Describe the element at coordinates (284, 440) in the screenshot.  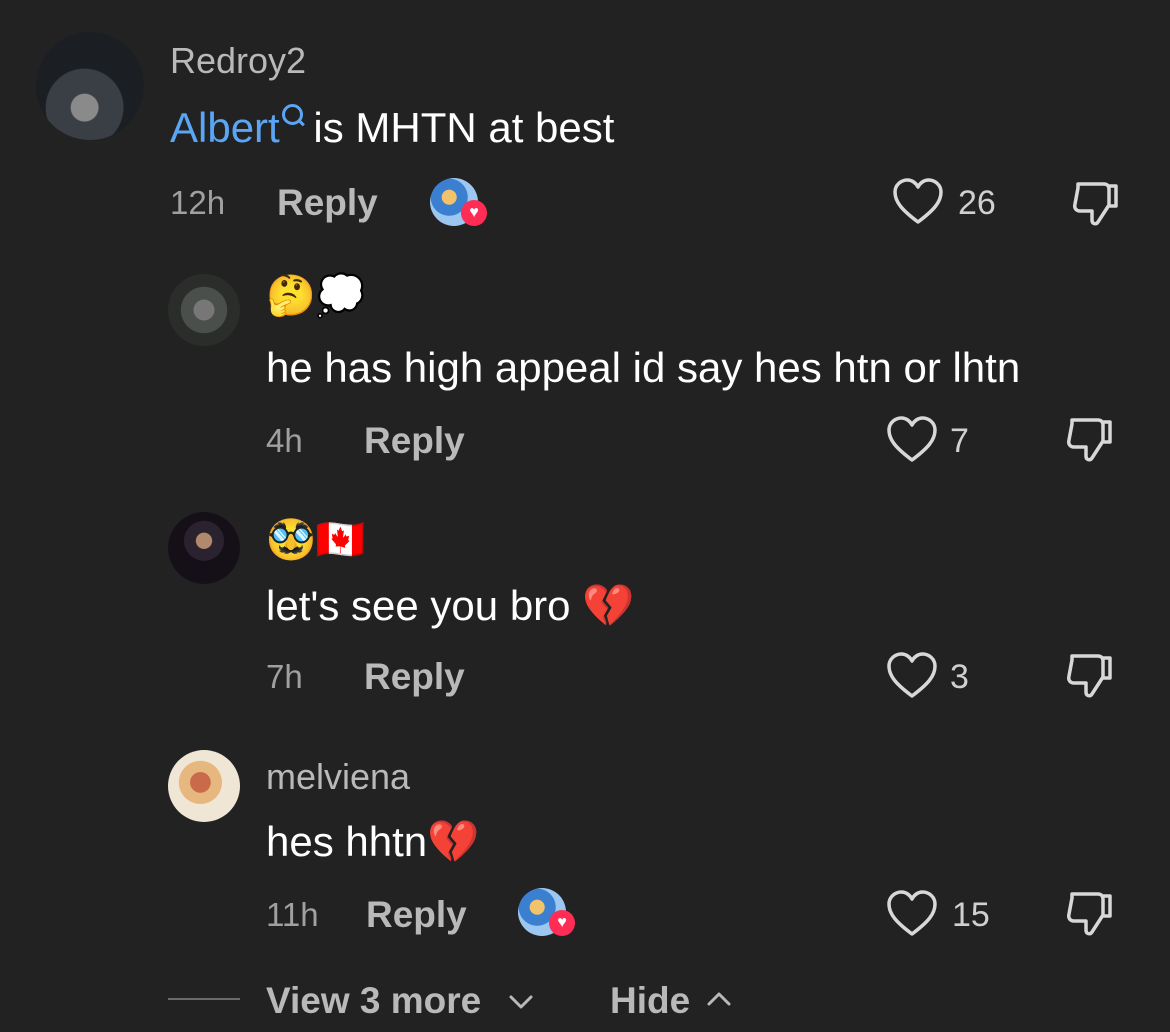
I see `reply-time: 4h` at that location.